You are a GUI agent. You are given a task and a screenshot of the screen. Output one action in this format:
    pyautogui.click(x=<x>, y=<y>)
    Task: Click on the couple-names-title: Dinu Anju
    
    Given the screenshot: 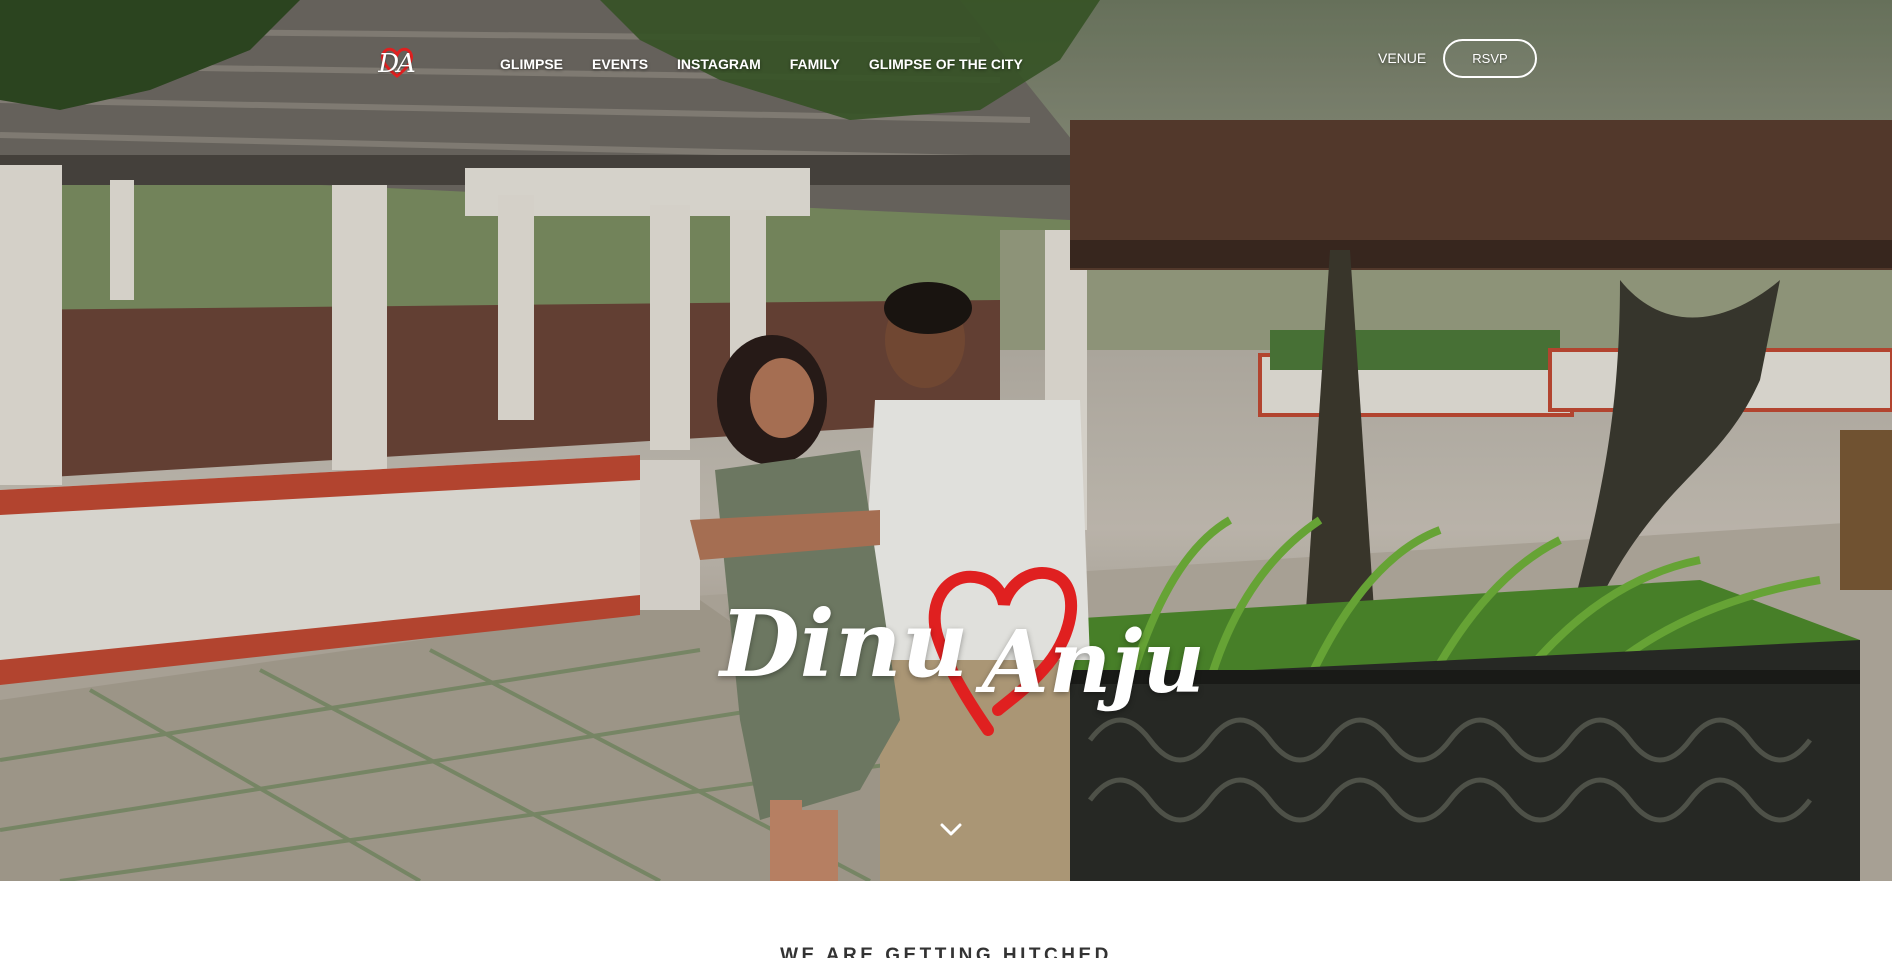 What is the action you would take?
    pyautogui.click(x=957, y=650)
    